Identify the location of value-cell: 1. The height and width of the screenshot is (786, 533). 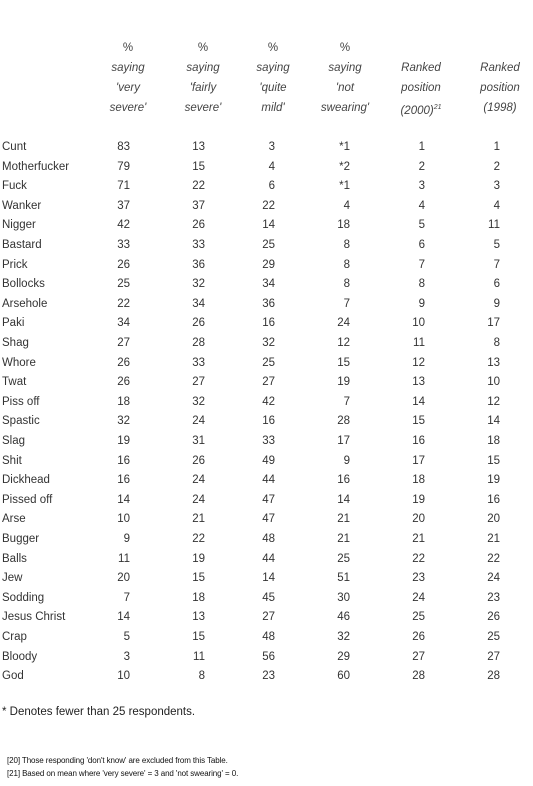
(496, 147).